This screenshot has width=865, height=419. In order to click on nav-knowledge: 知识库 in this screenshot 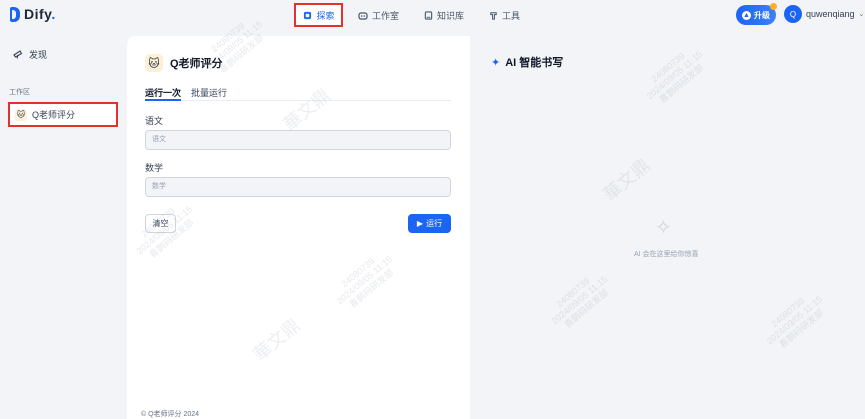, I will do `click(443, 15)`.